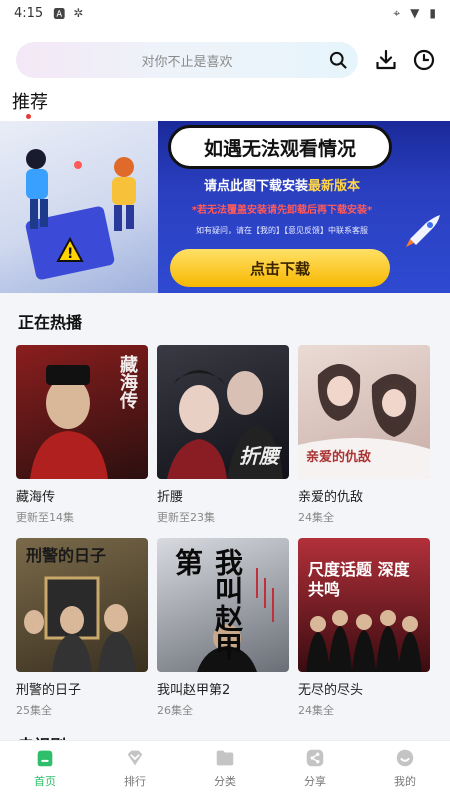 This screenshot has height=797, width=450. What do you see at coordinates (315, 758) in the screenshot?
I see `share-icon` at bounding box center [315, 758].